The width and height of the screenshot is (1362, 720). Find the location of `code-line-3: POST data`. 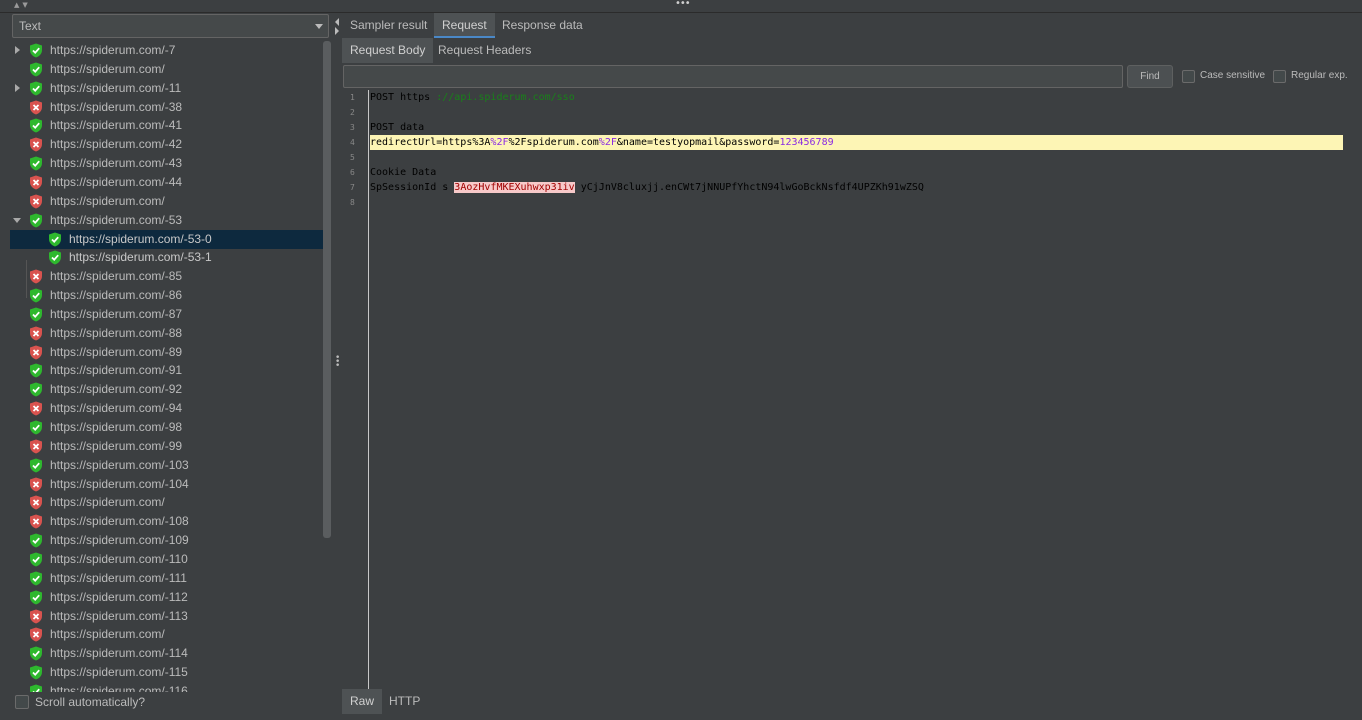

code-line-3: POST data is located at coordinates (856, 127).